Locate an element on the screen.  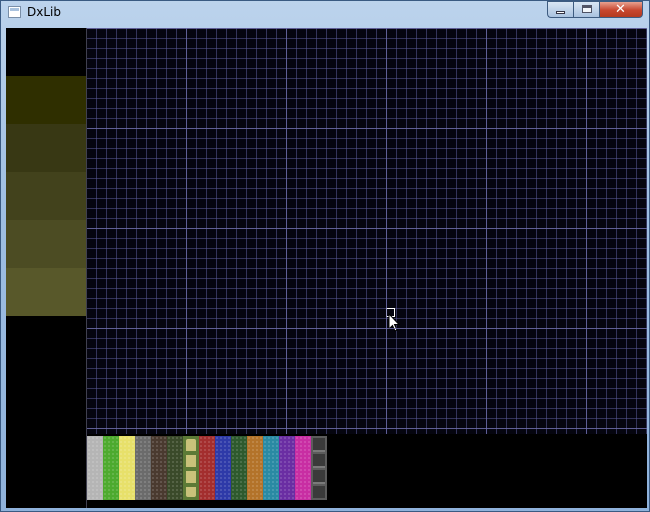
tile-moss is located at coordinates (175, 468).